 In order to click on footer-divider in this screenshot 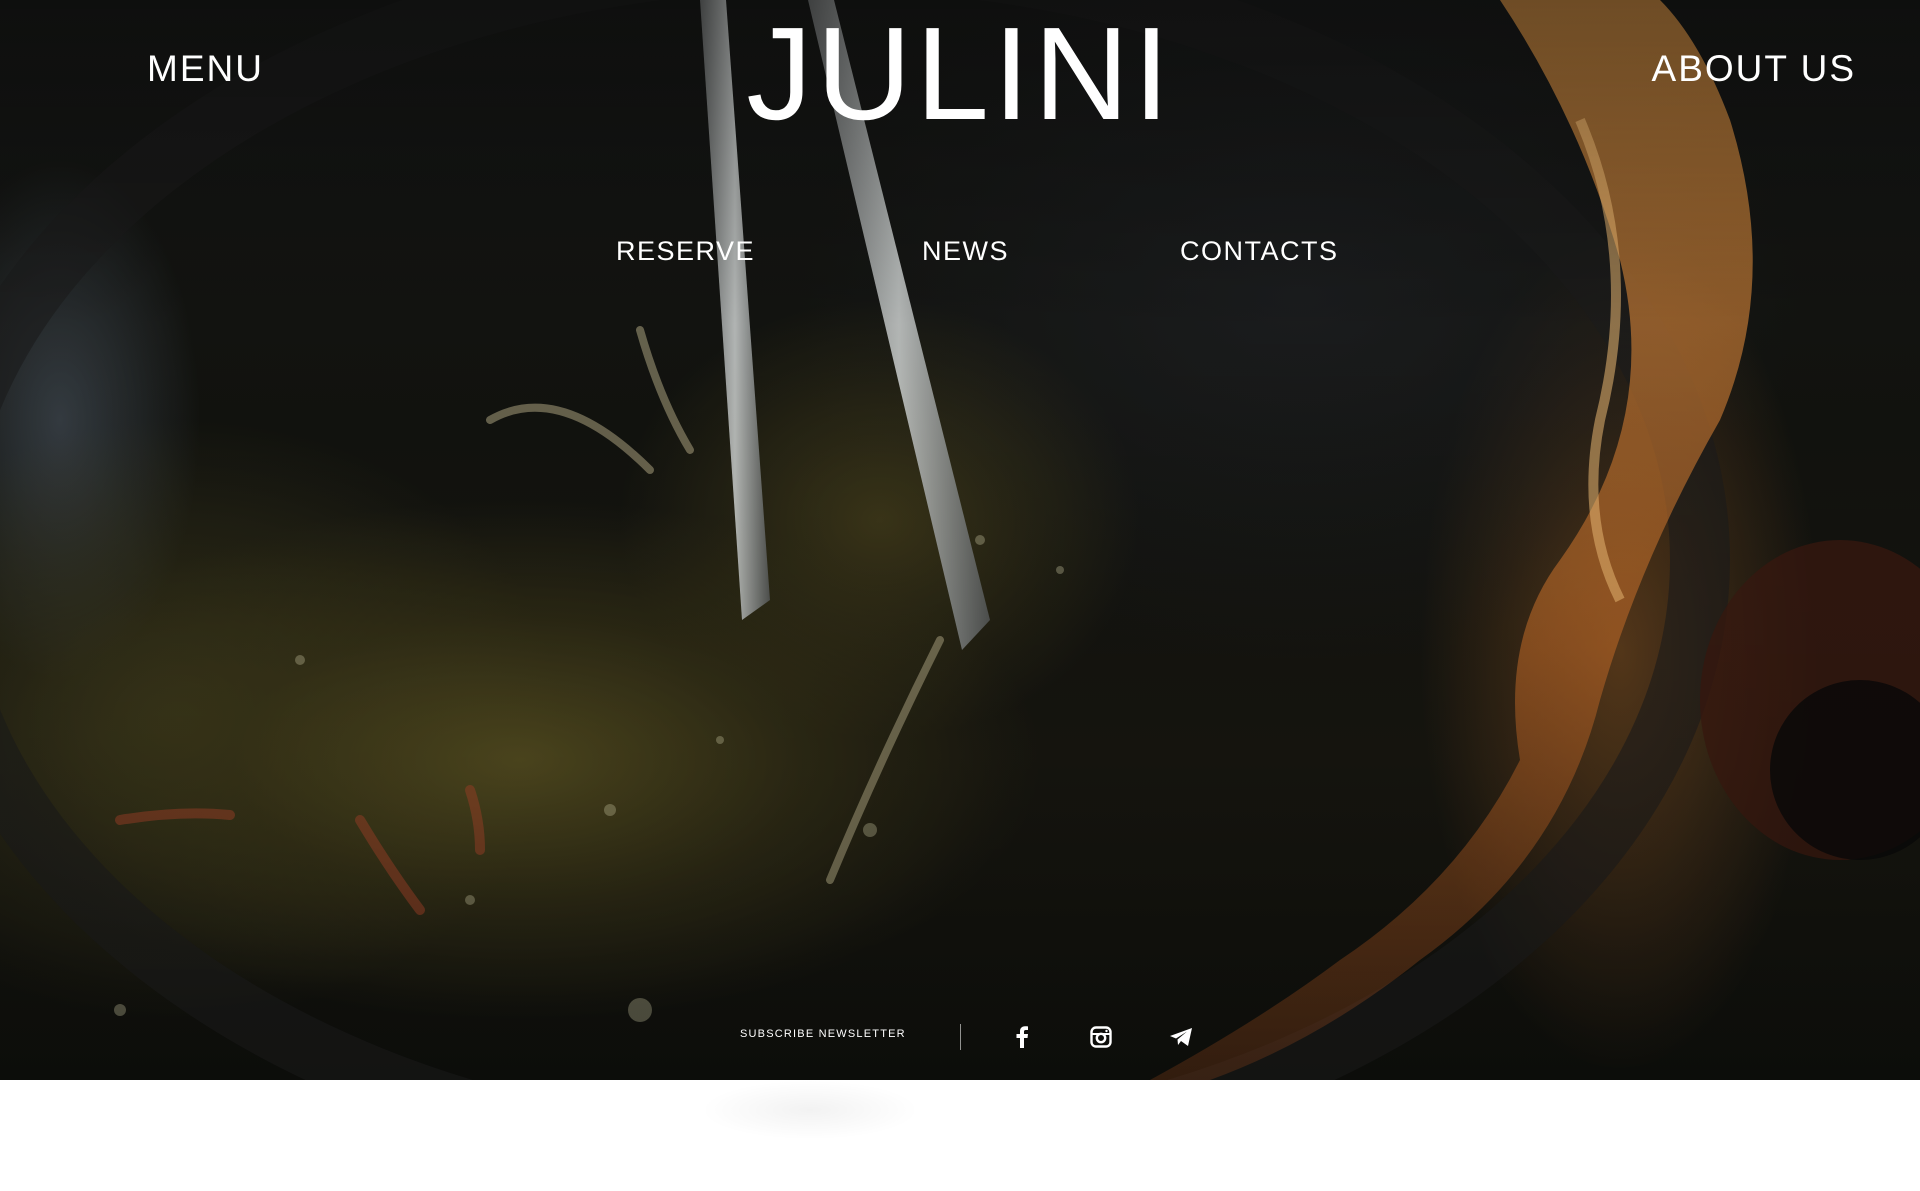, I will do `click(960, 1037)`.